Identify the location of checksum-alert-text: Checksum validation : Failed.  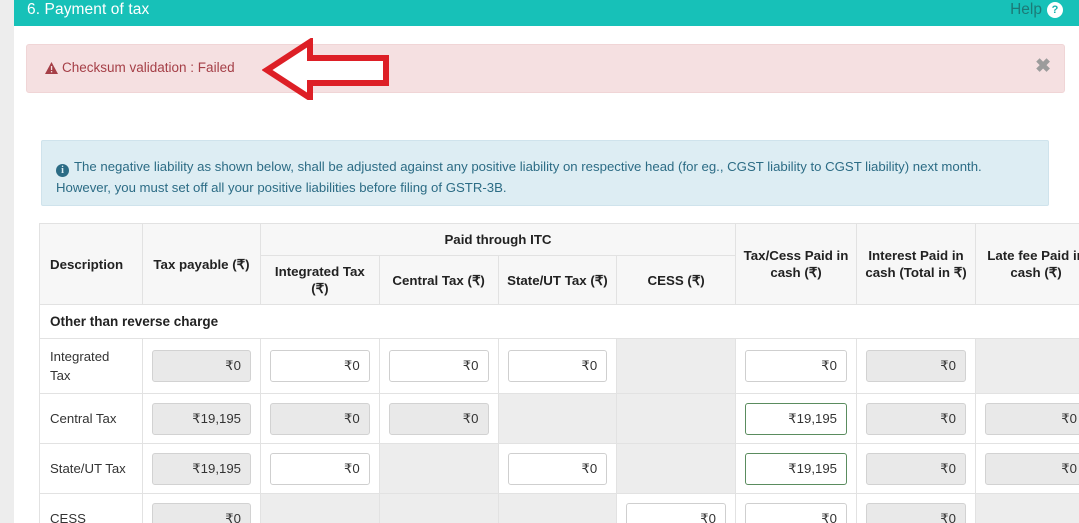
(140, 67).